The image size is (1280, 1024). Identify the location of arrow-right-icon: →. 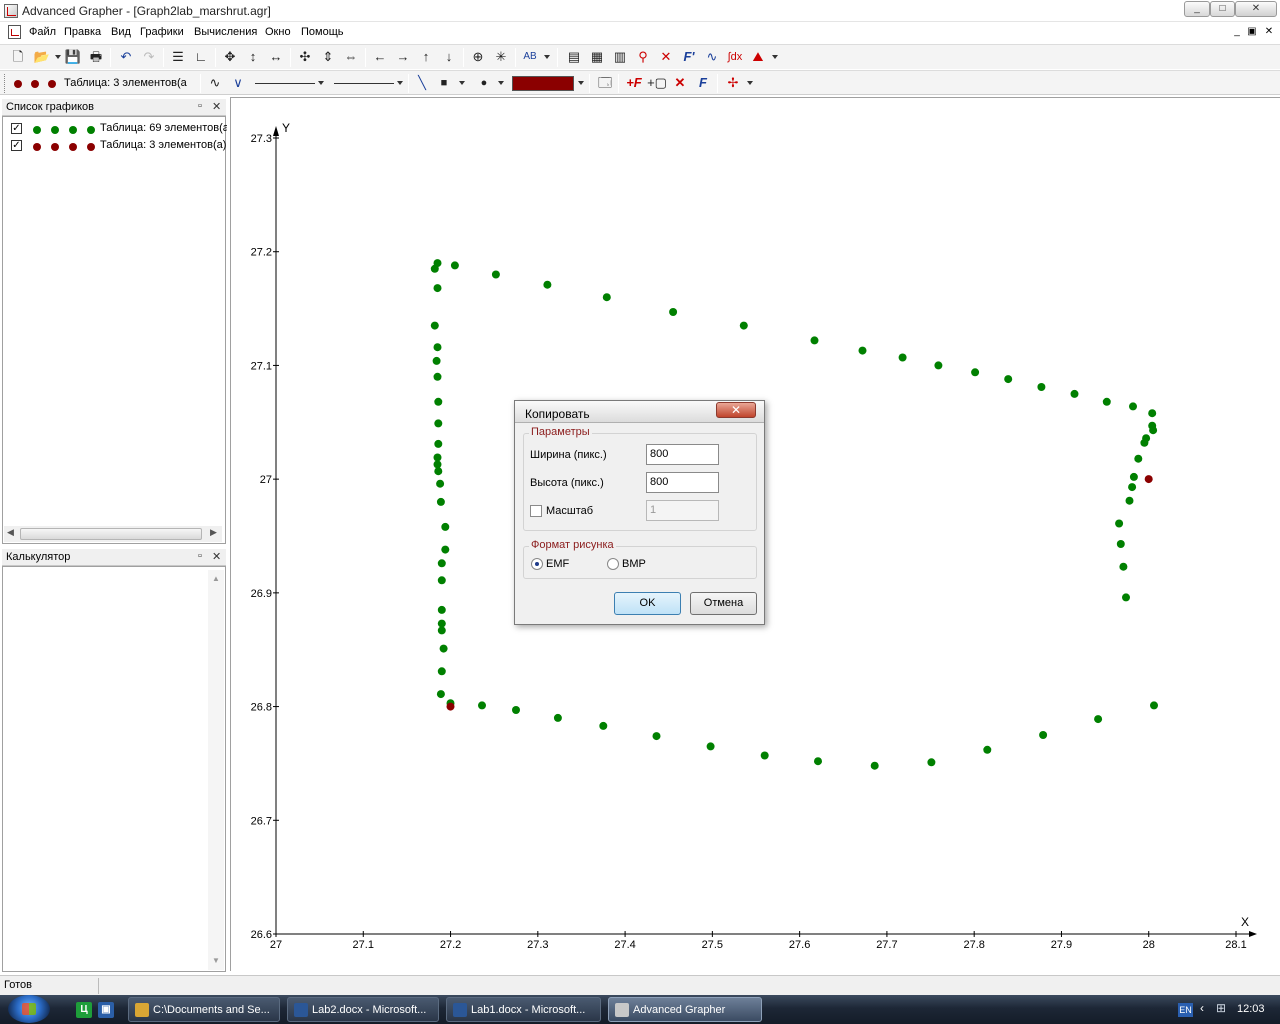
(403, 57).